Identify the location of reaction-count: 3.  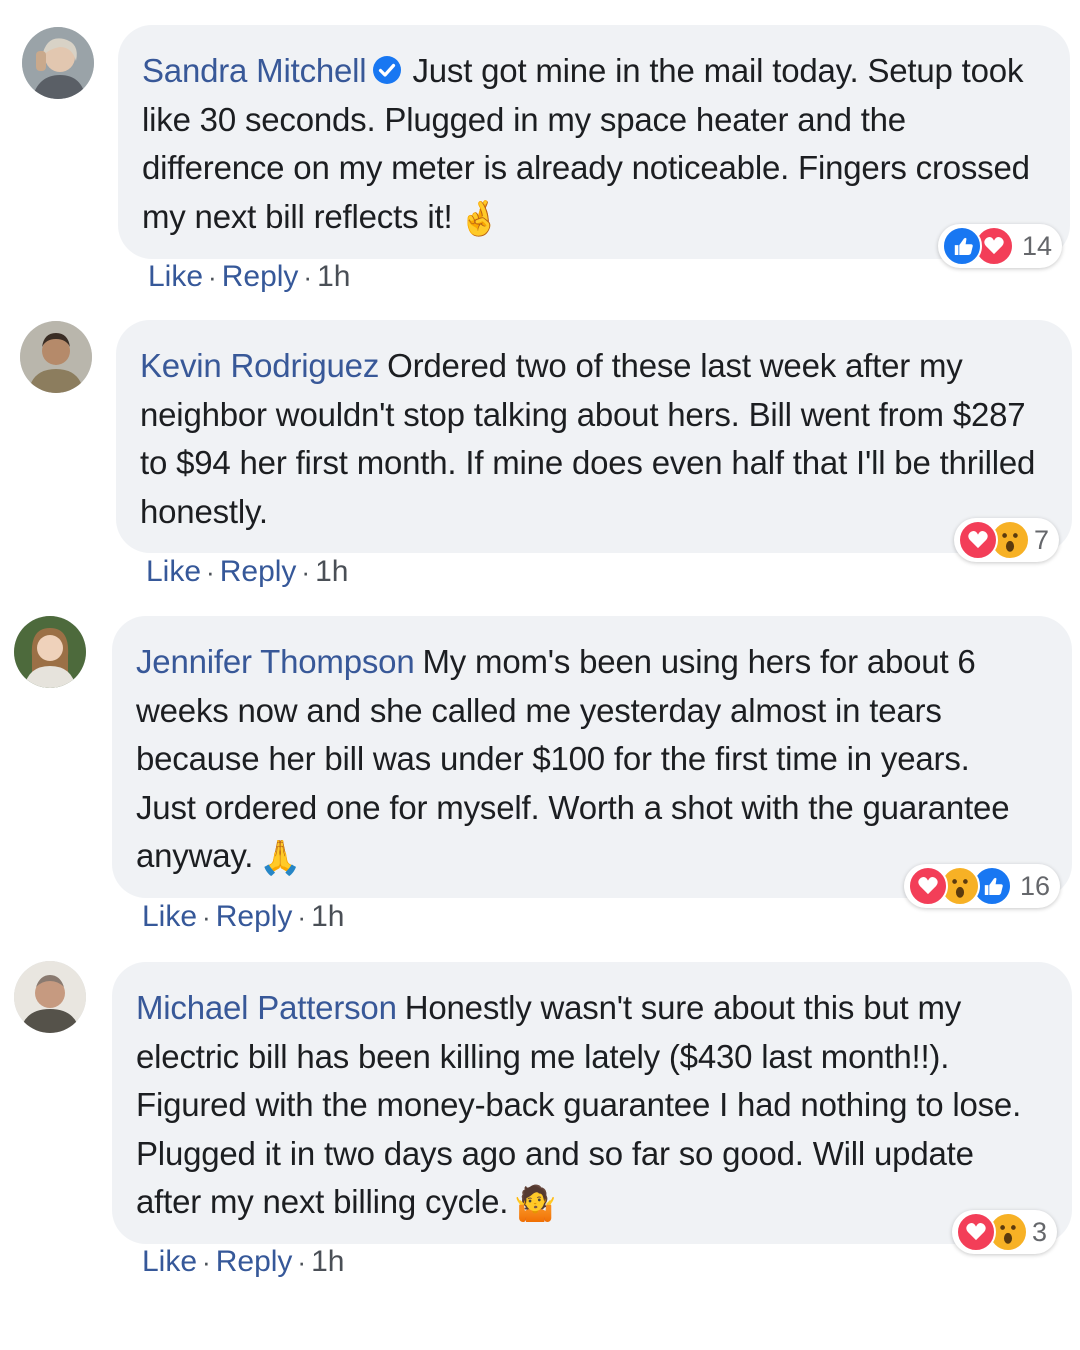
(1040, 1231).